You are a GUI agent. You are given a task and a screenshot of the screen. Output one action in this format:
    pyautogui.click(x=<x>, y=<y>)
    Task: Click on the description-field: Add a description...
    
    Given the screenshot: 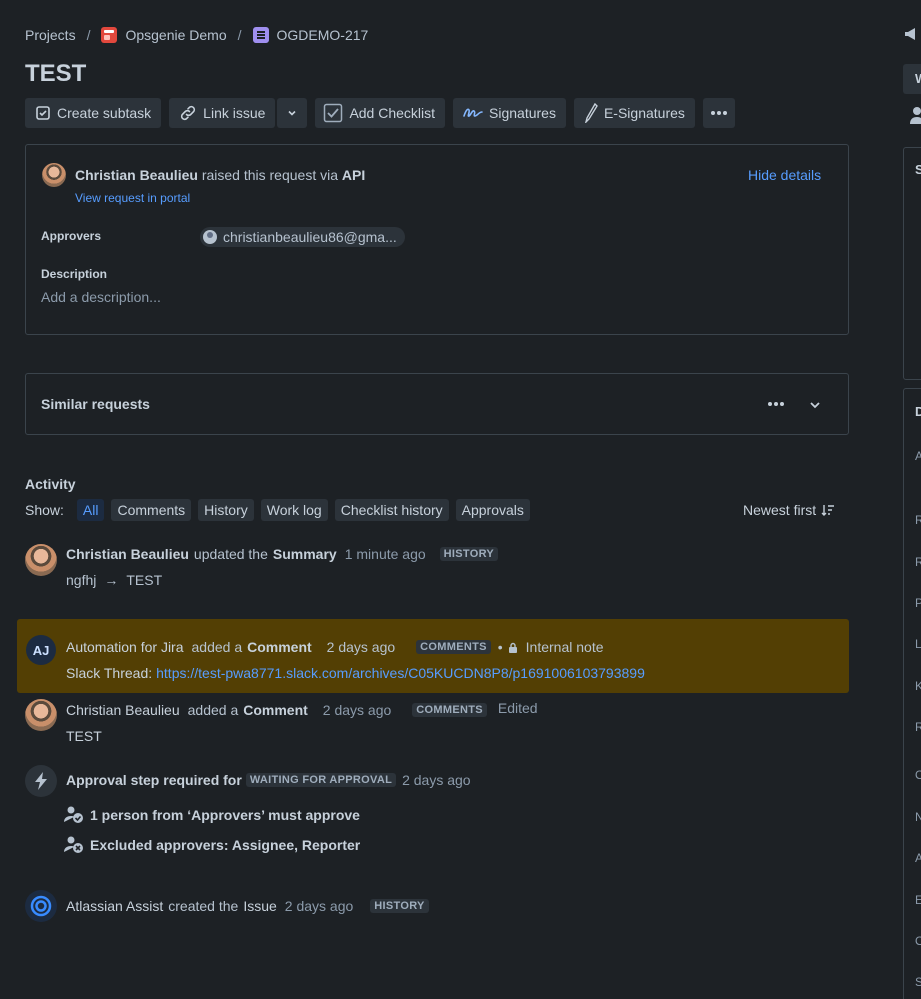 What is the action you would take?
    pyautogui.click(x=101, y=297)
    